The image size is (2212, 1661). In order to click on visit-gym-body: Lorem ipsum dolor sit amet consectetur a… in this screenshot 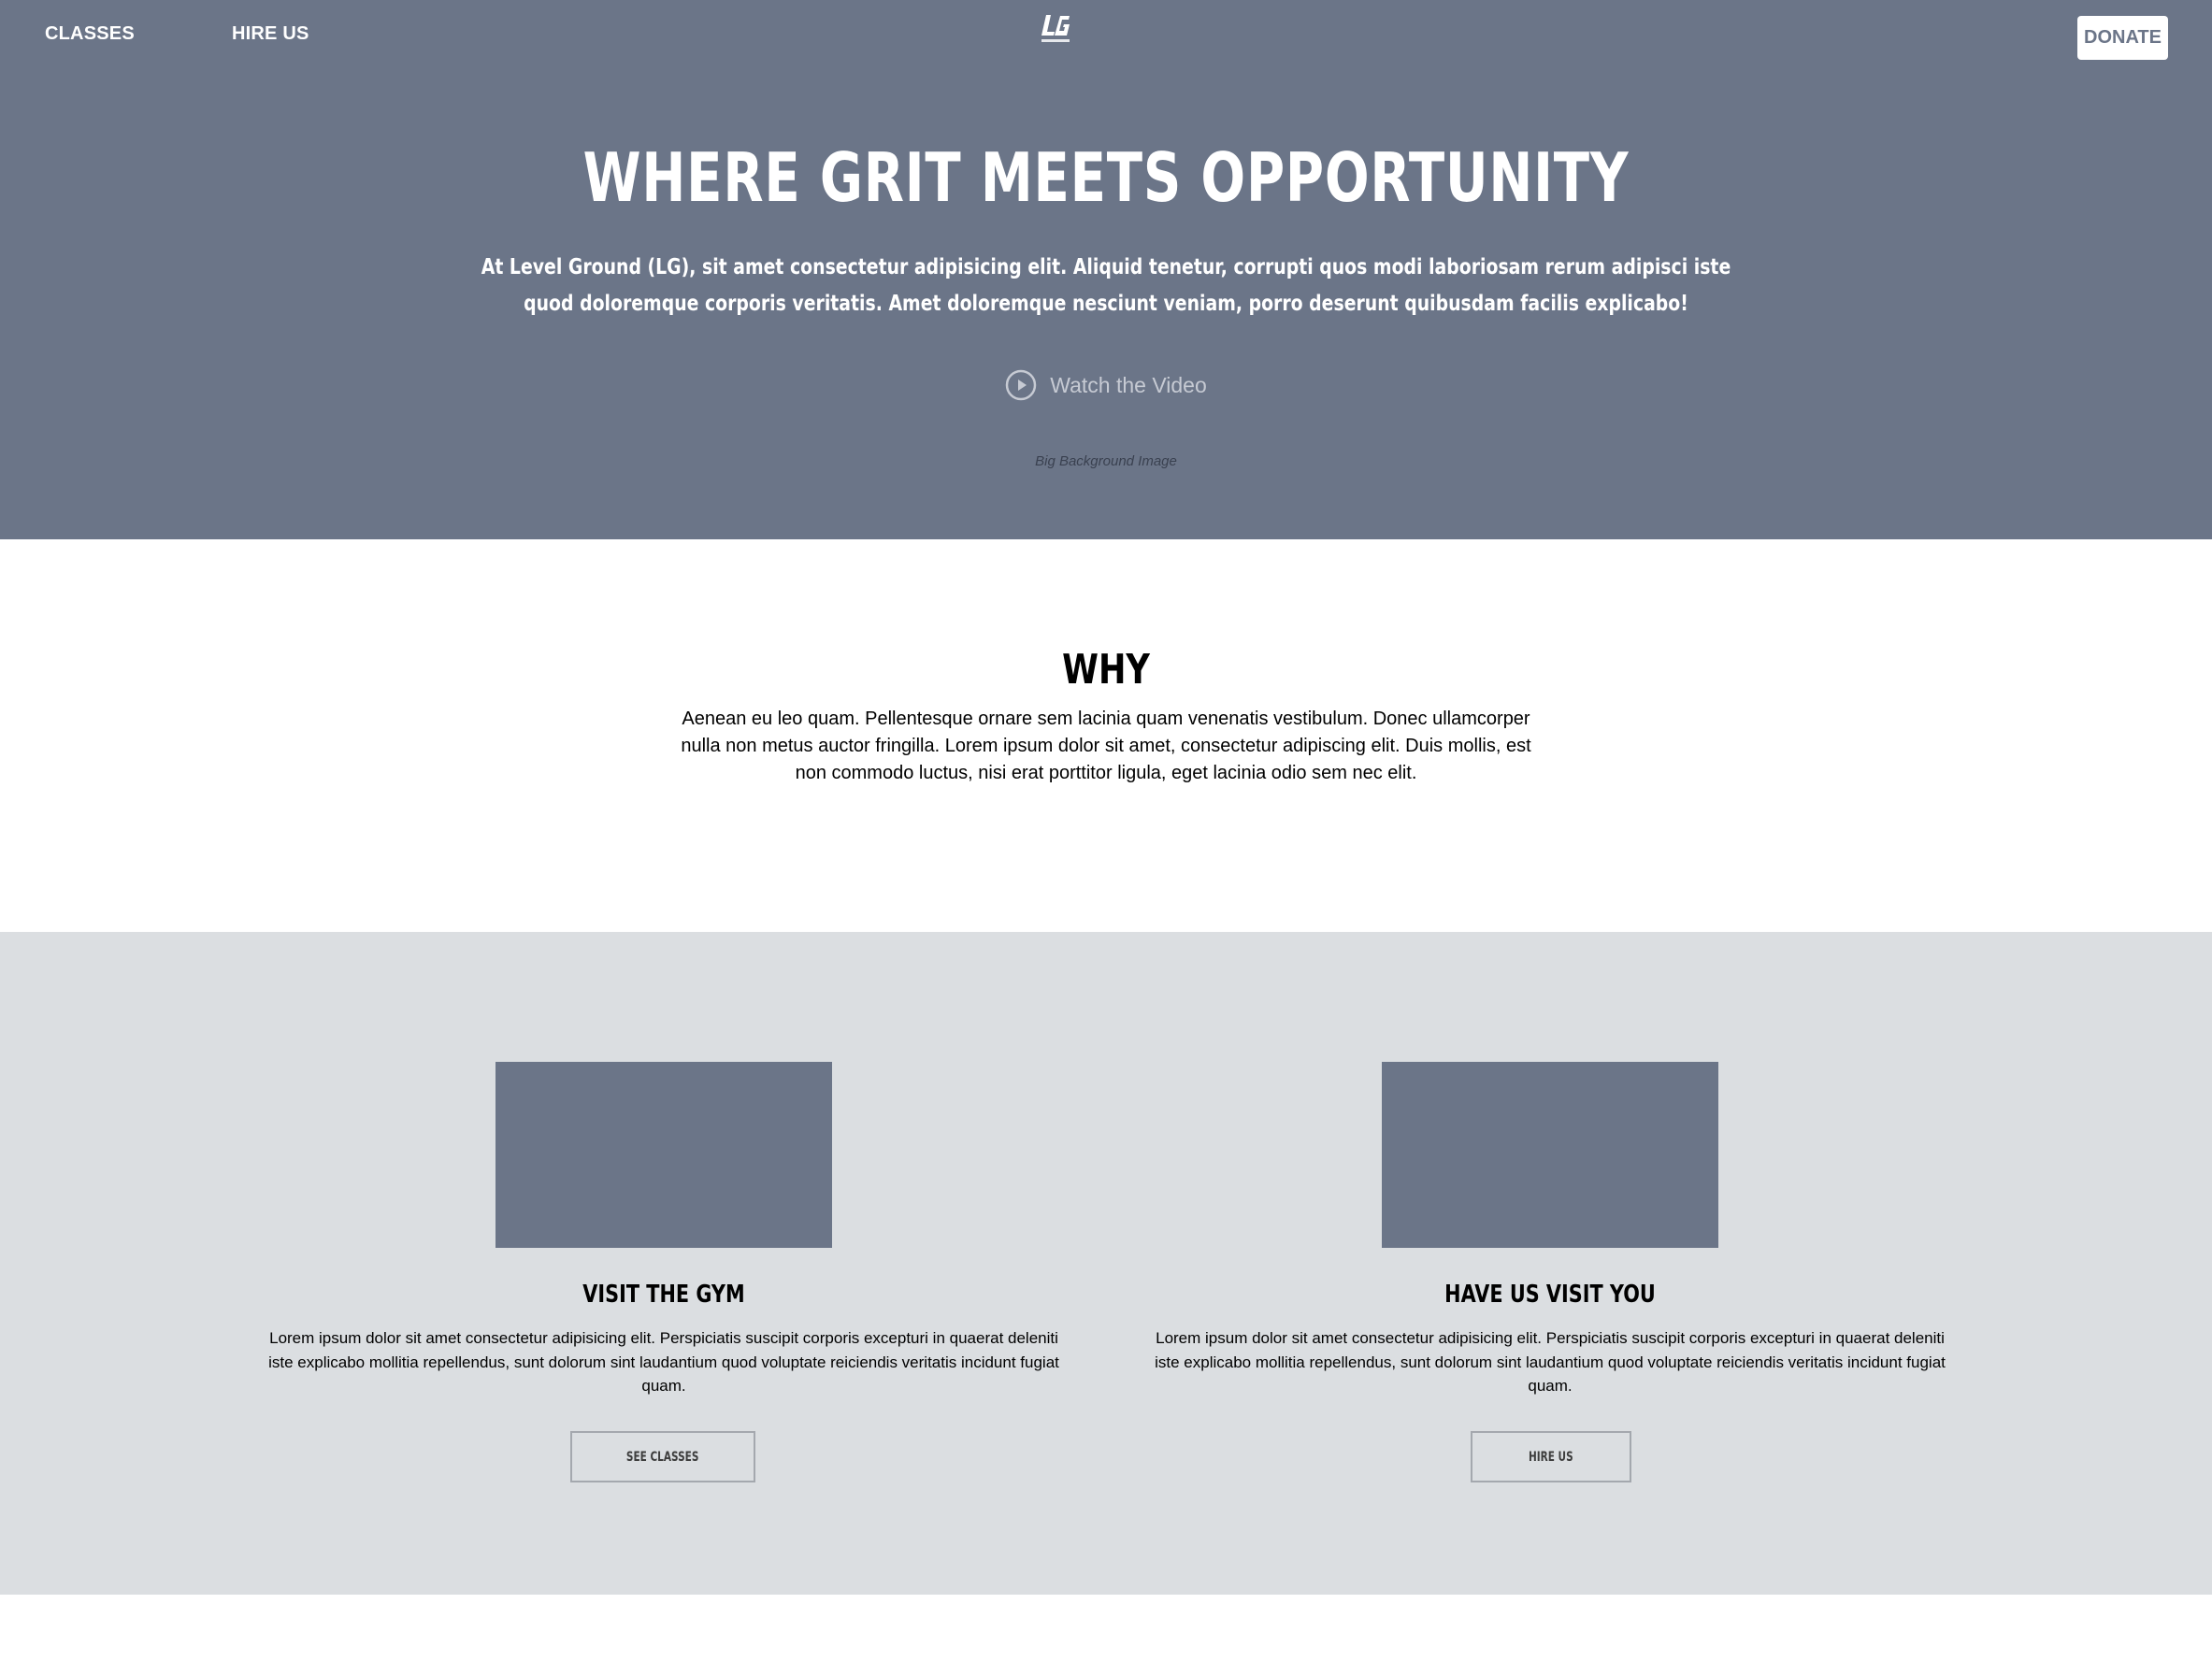, I will do `click(663, 1362)`.